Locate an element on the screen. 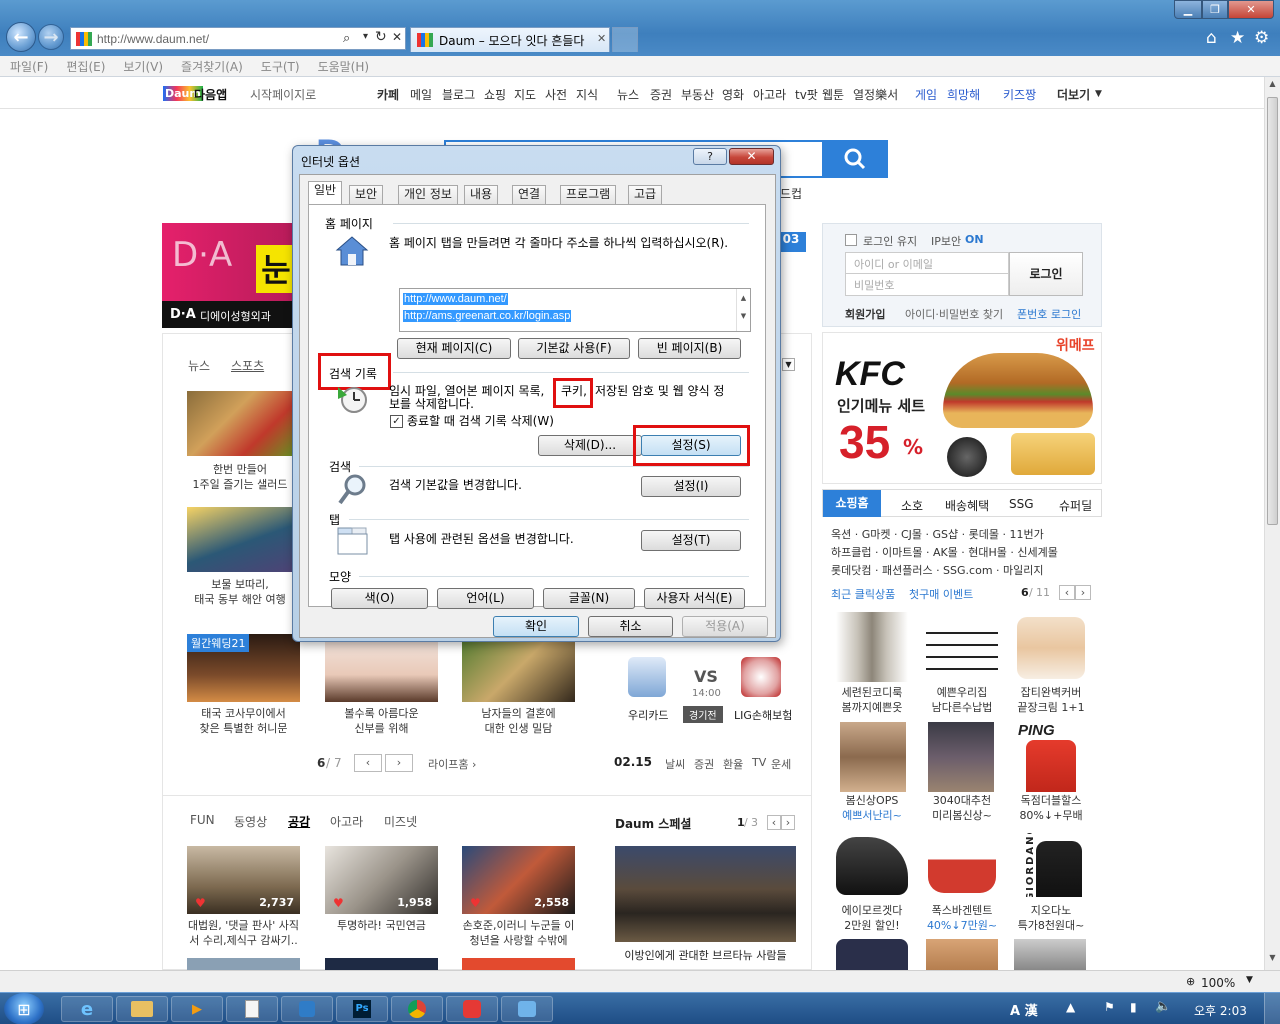  main-search-button is located at coordinates (855, 159).